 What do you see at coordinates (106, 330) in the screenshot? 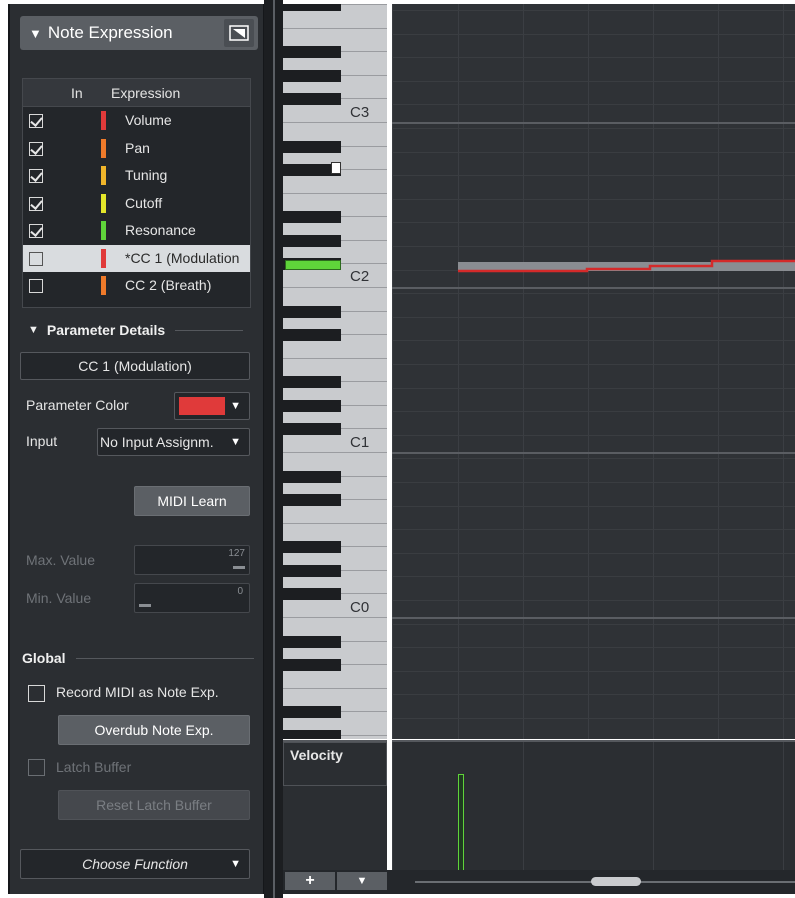
I see `parameter-details-title: Parameter Details` at bounding box center [106, 330].